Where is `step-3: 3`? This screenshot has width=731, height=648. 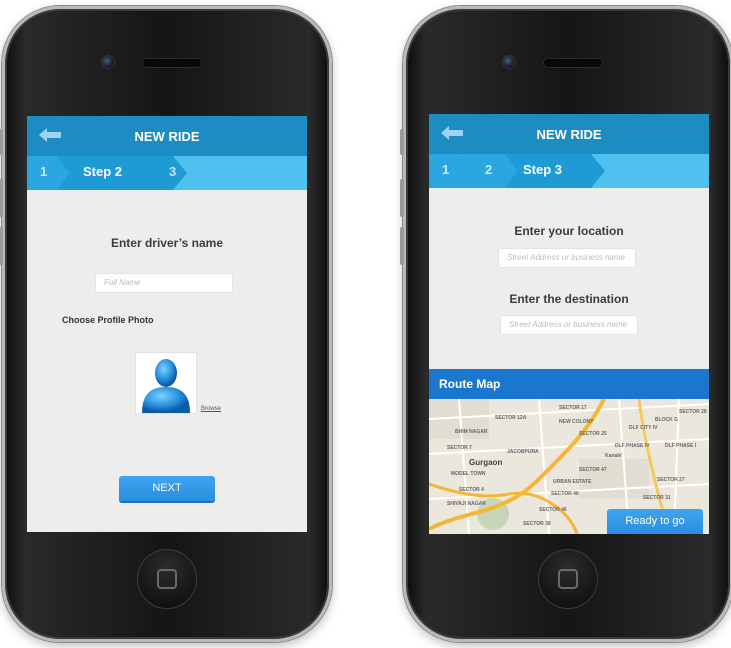
step-3: 3 is located at coordinates (172, 171).